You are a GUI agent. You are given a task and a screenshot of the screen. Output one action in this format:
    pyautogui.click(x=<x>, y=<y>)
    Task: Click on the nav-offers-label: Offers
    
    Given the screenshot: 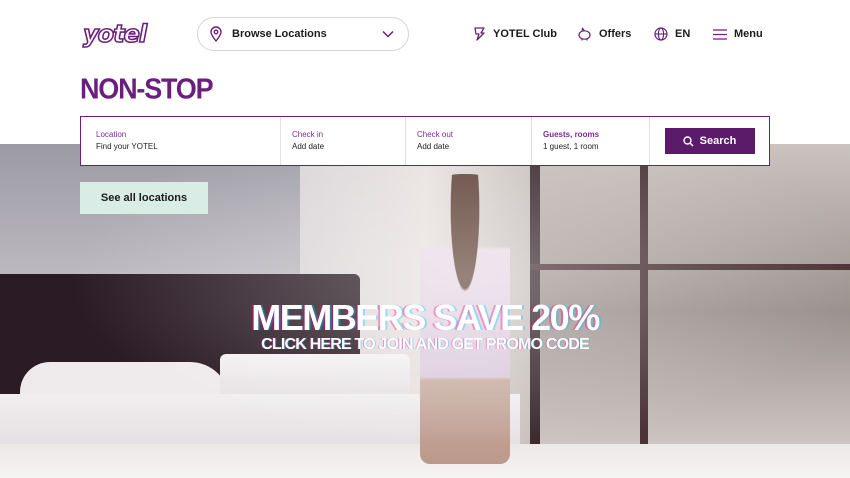 What is the action you would take?
    pyautogui.click(x=615, y=34)
    